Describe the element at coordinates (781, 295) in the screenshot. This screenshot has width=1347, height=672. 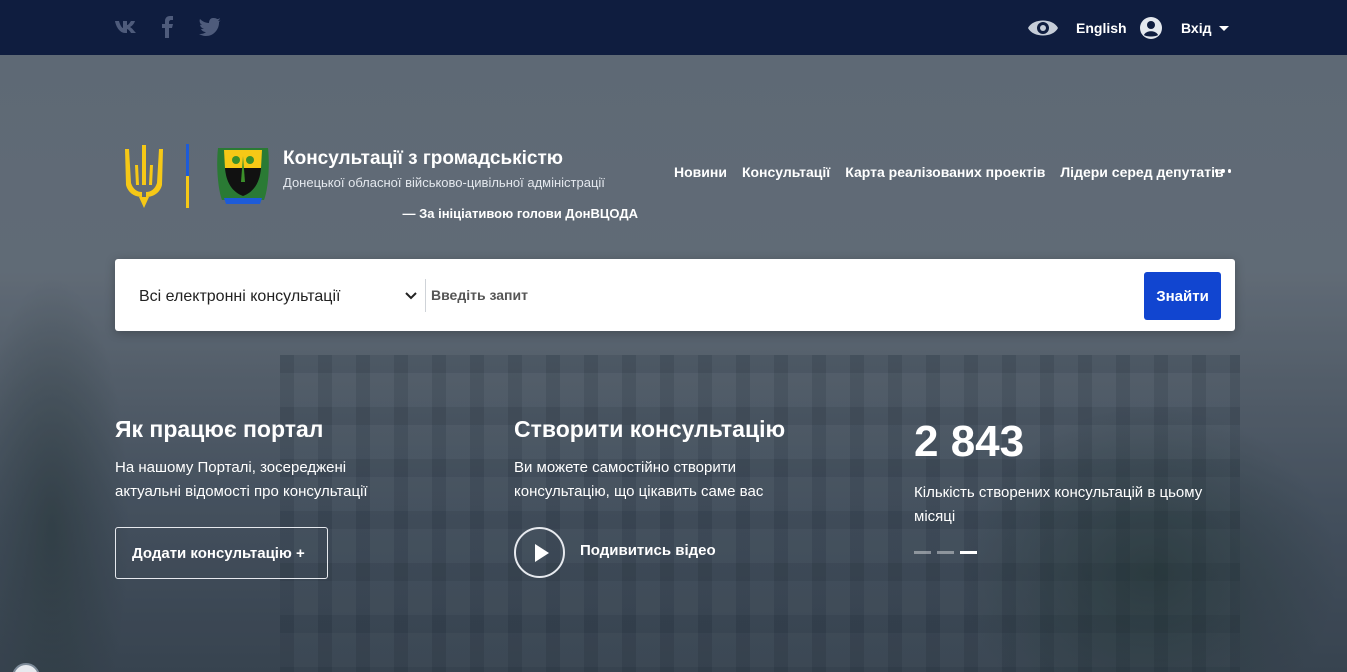
I see `search-input` at that location.